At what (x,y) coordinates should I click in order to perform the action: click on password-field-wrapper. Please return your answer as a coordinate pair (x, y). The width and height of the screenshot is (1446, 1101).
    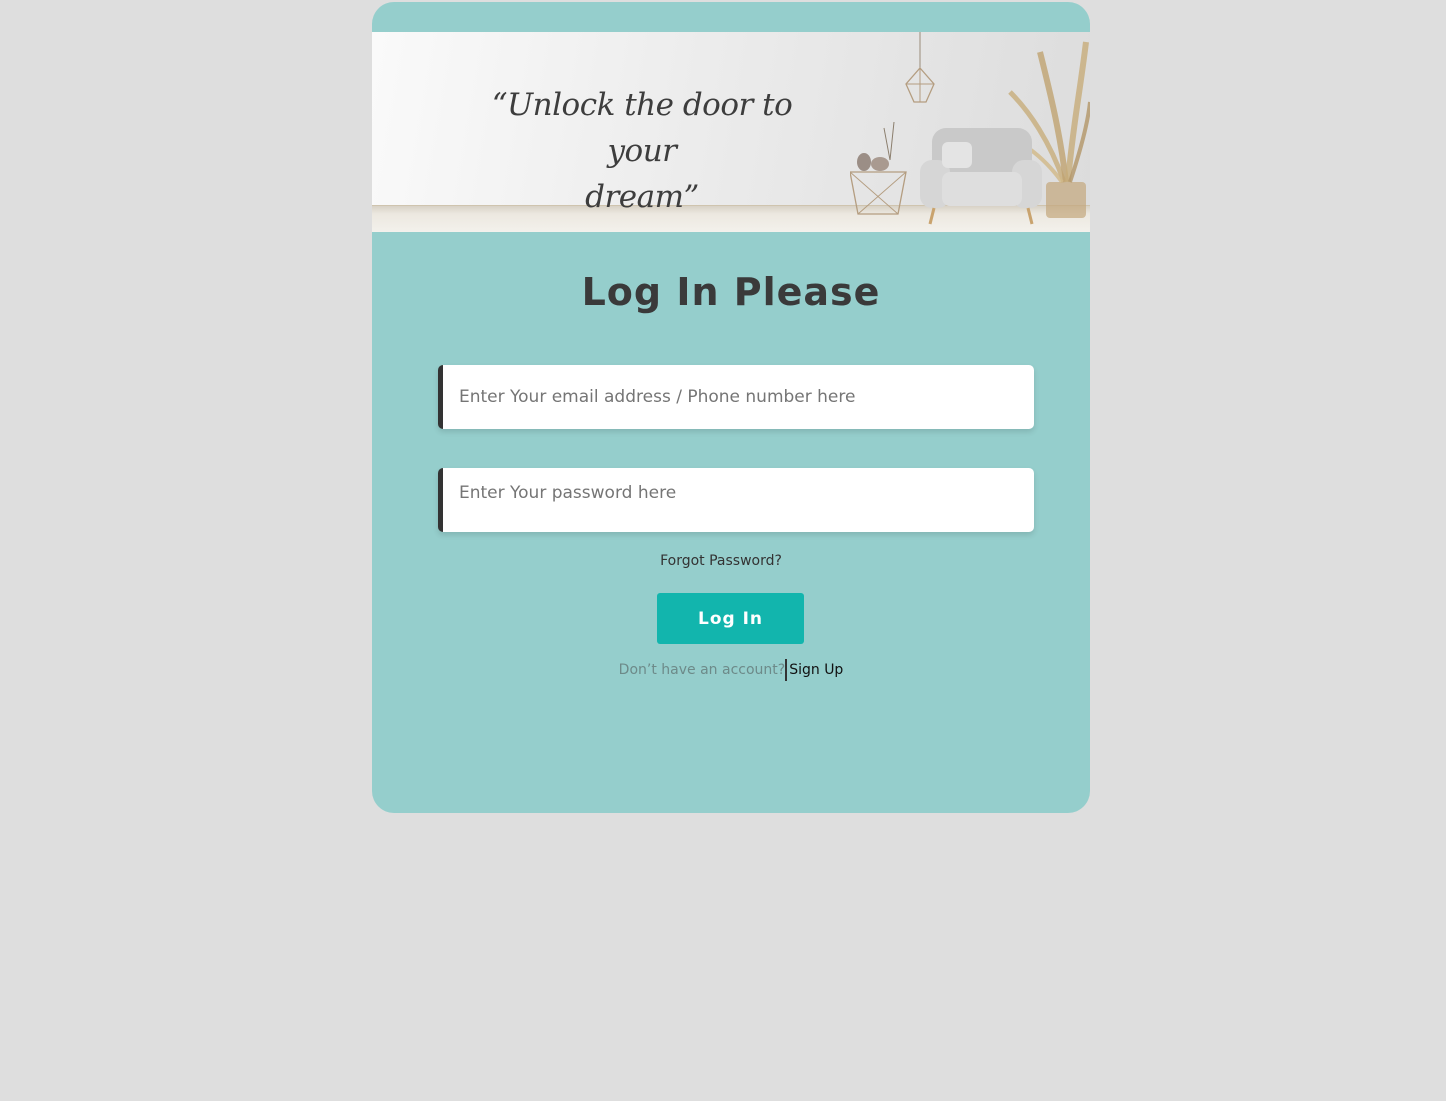
    Looking at the image, I should click on (736, 500).